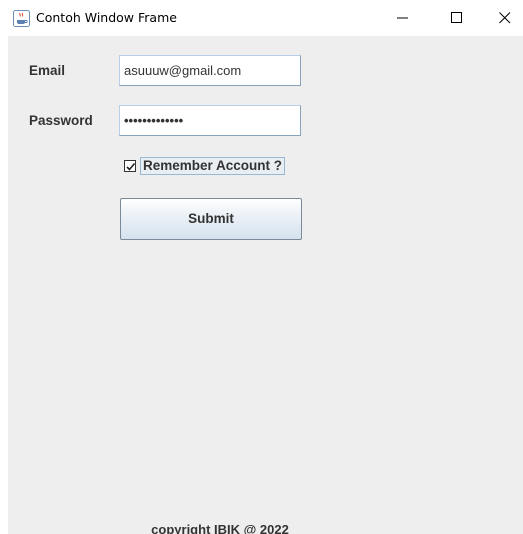 Image resolution: width=523 pixels, height=534 pixels. I want to click on maximize-icon, so click(456, 17).